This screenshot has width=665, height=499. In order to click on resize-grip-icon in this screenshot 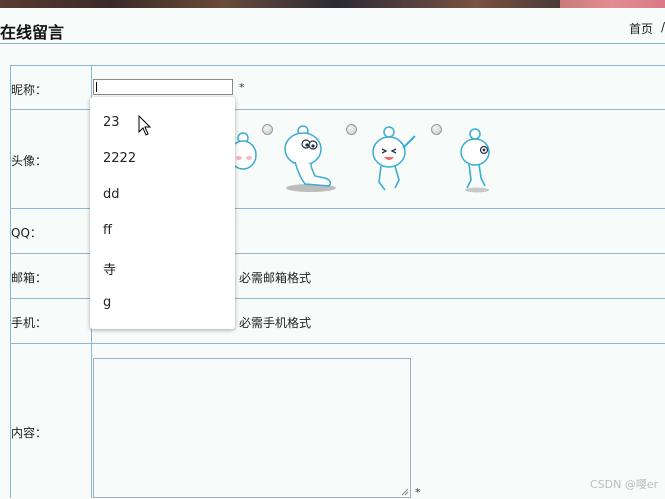, I will do `click(405, 492)`.